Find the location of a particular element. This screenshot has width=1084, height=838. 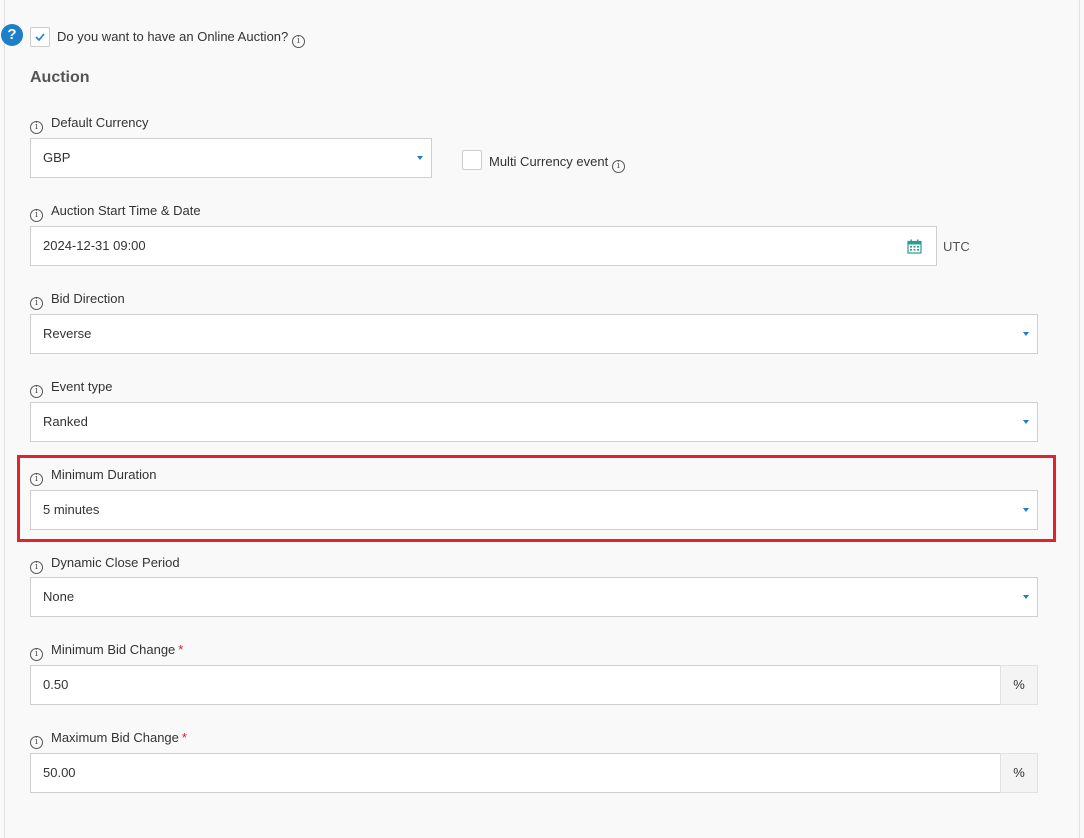

timezone-label: UTC is located at coordinates (956, 246).